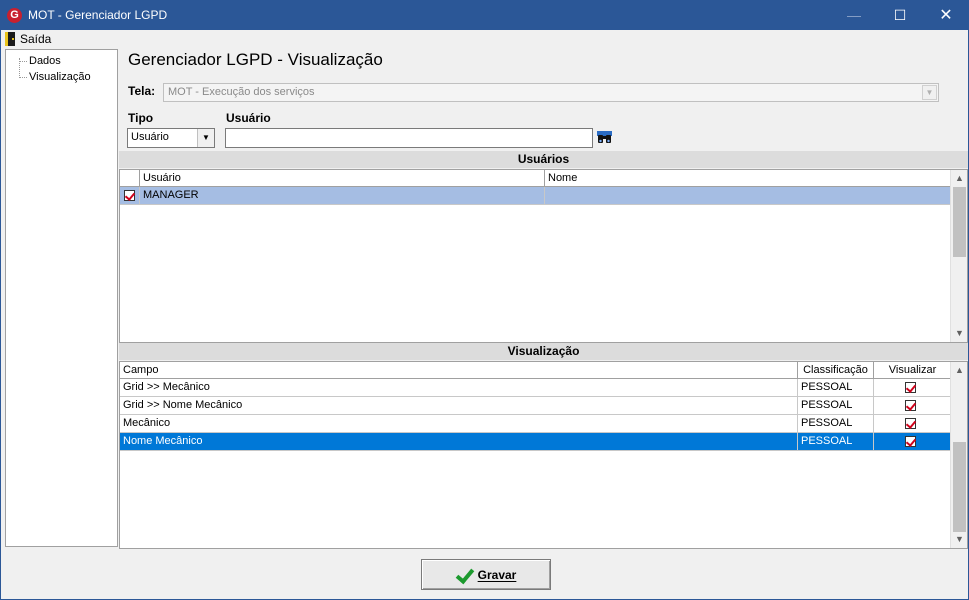 This screenshot has height=600, width=969. What do you see at coordinates (748, 196) in the screenshot?
I see `cell-nome` at bounding box center [748, 196].